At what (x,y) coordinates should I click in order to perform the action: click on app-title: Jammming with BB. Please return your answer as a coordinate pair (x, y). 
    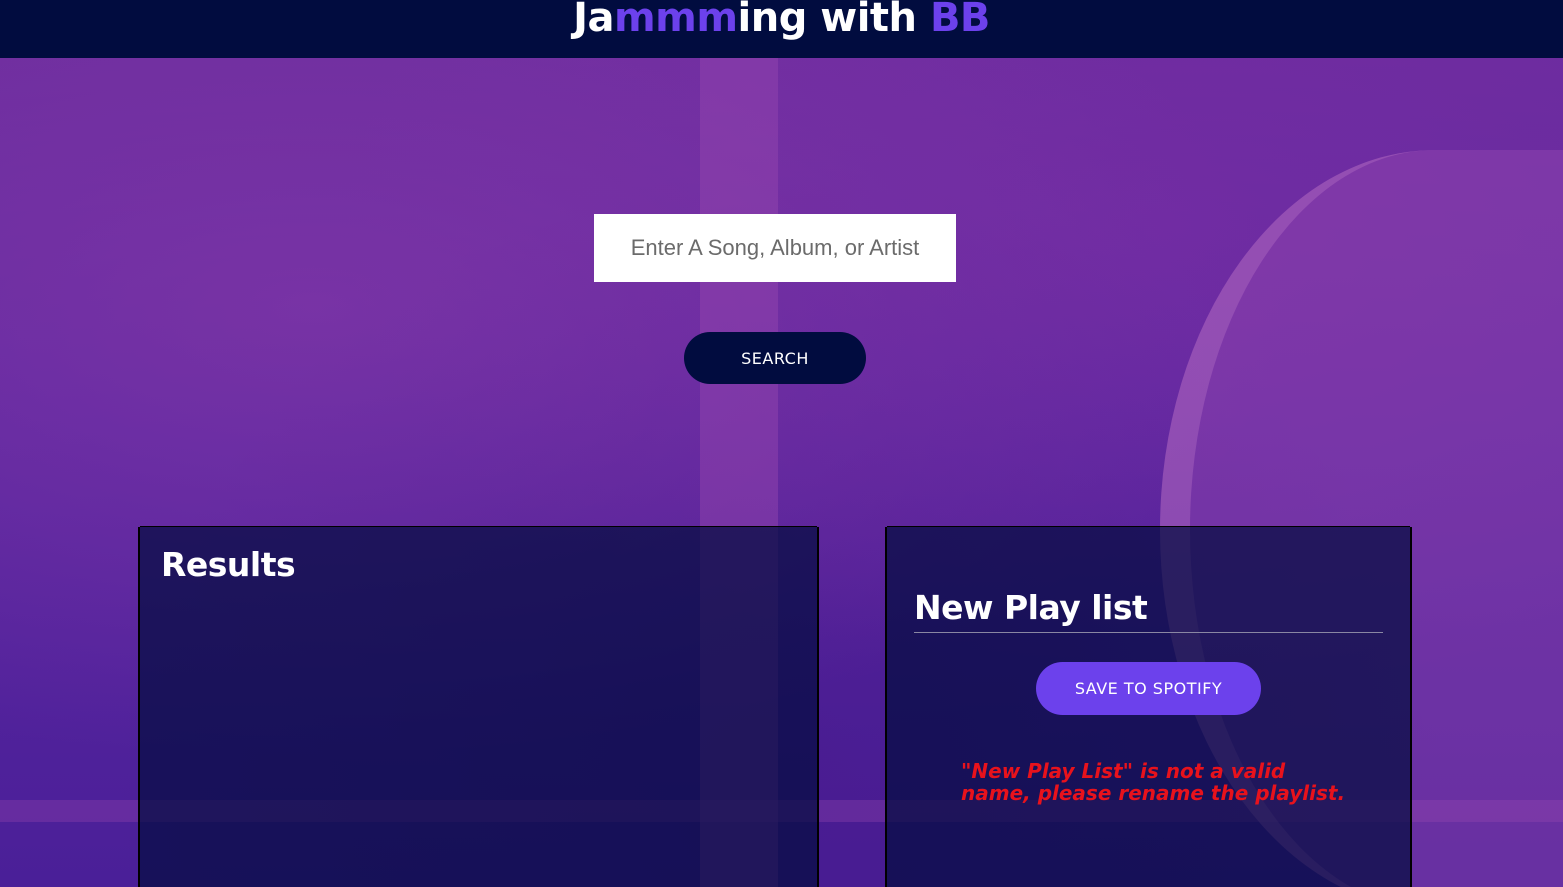
    Looking at the image, I should click on (781, 24).